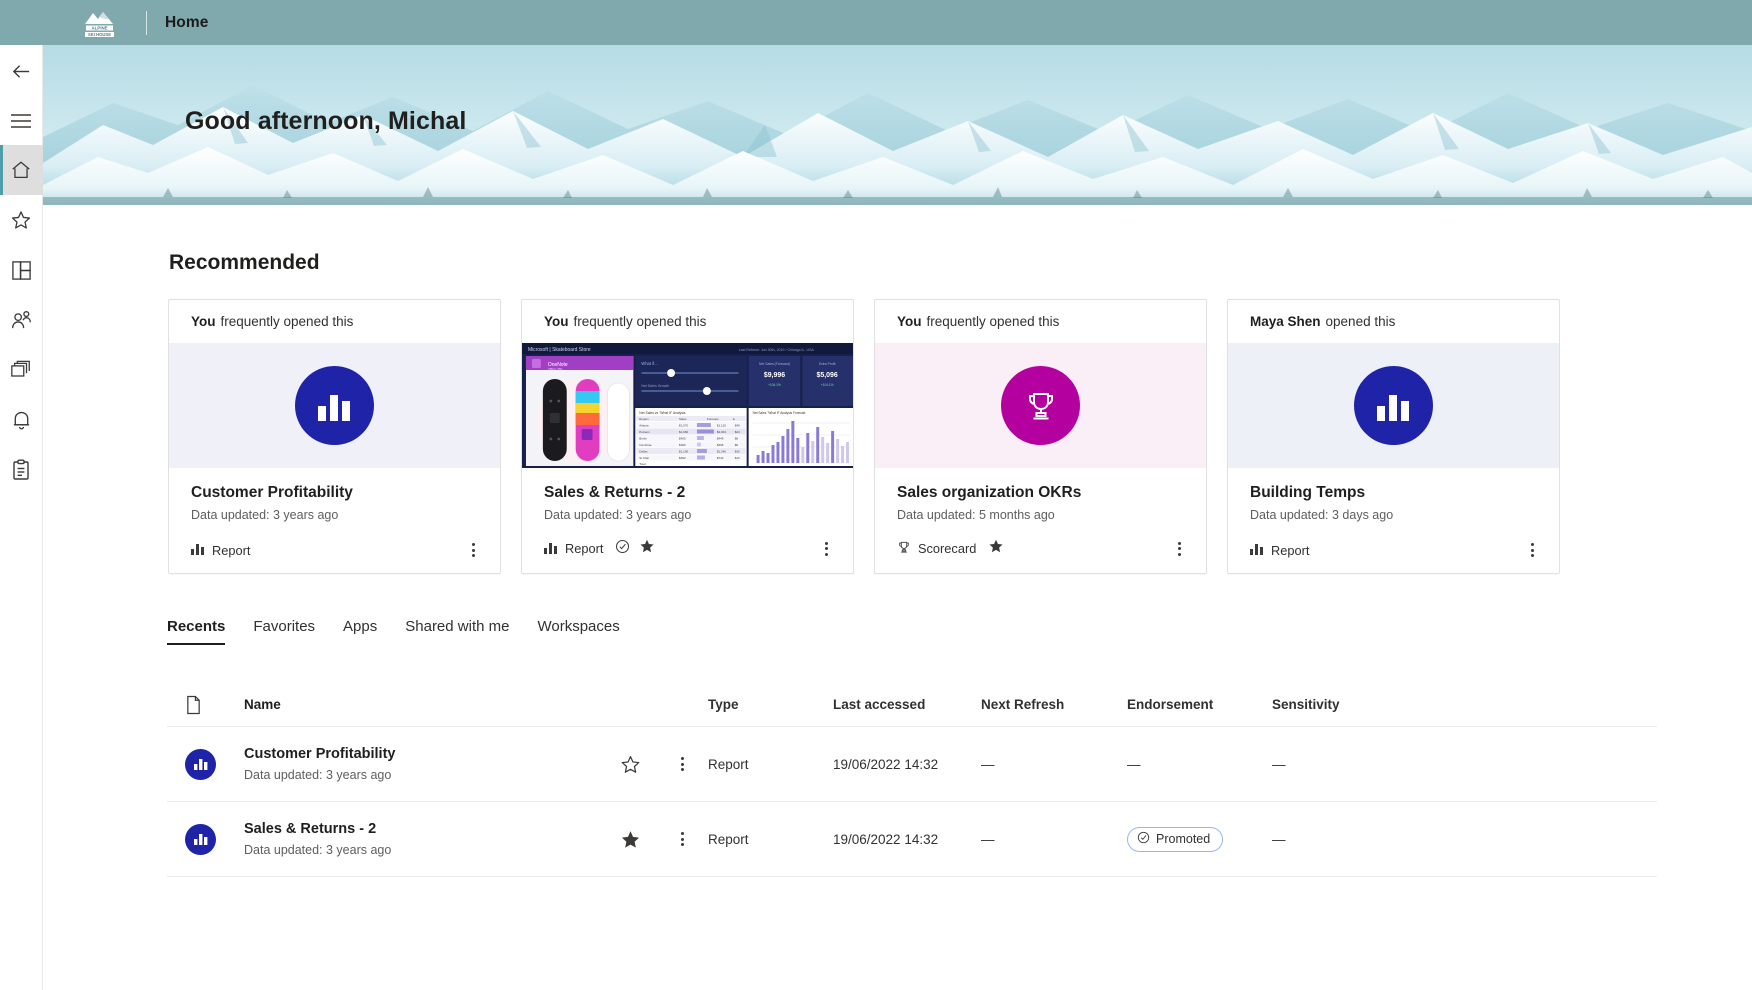 The width and height of the screenshot is (1752, 990). I want to click on sidebar-item-shared-with-me, so click(21, 320).